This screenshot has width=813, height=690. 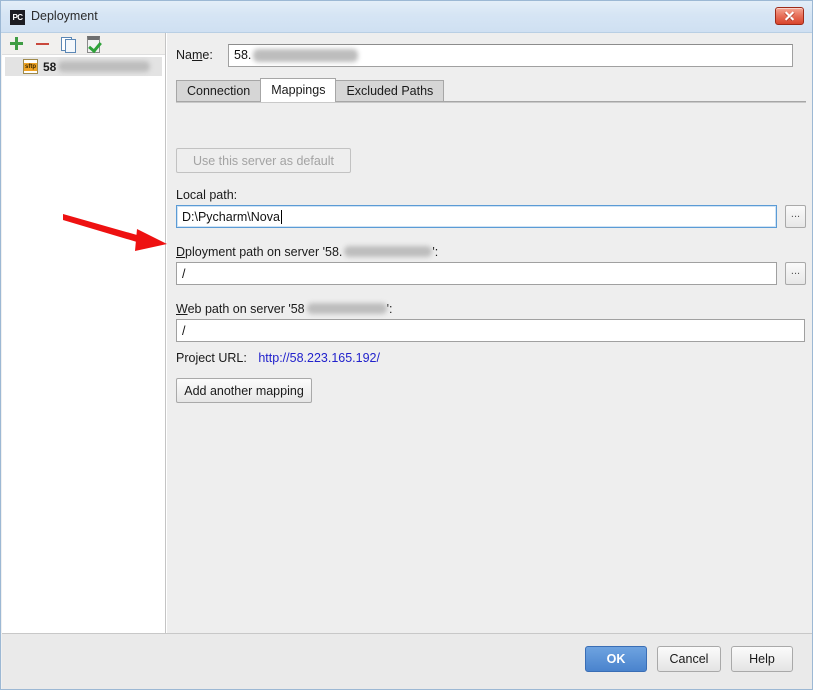 What do you see at coordinates (207, 195) in the screenshot?
I see `local-path-label: Local path:` at bounding box center [207, 195].